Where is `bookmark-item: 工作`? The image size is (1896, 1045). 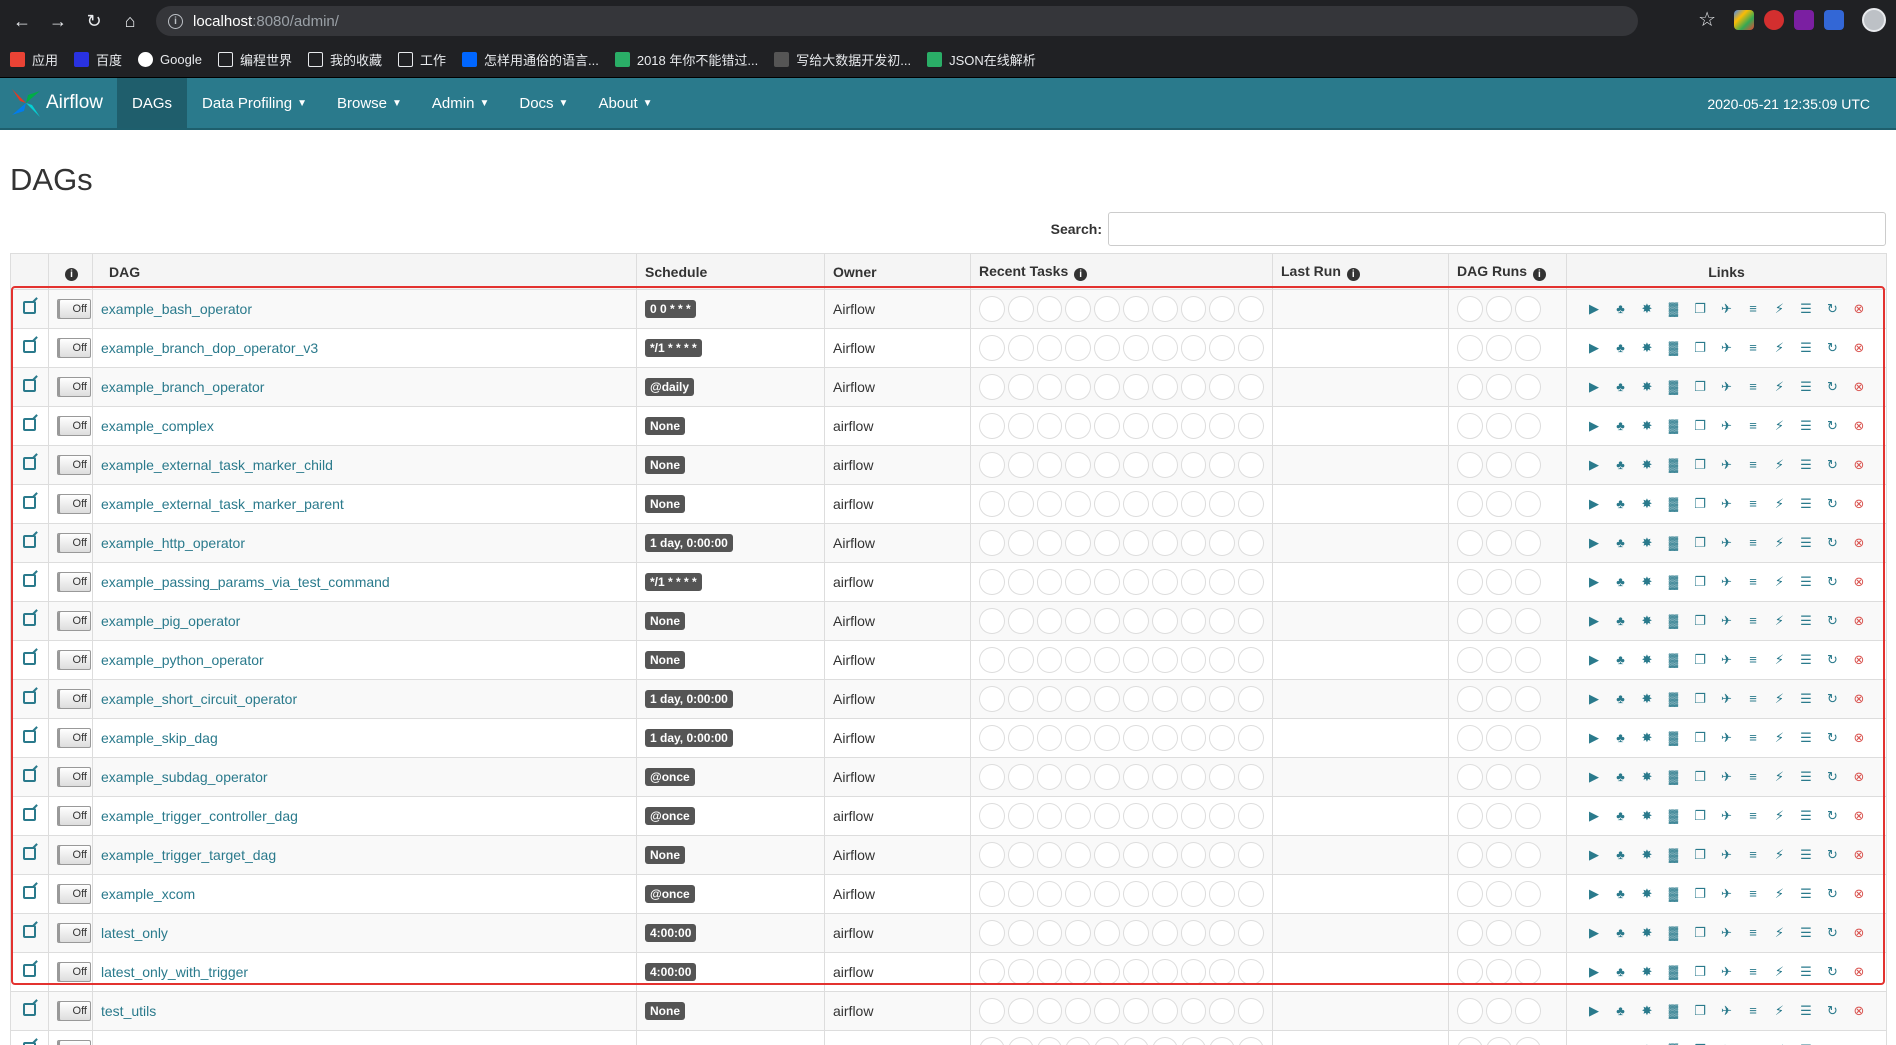
bookmark-item: 工作 is located at coordinates (421, 59).